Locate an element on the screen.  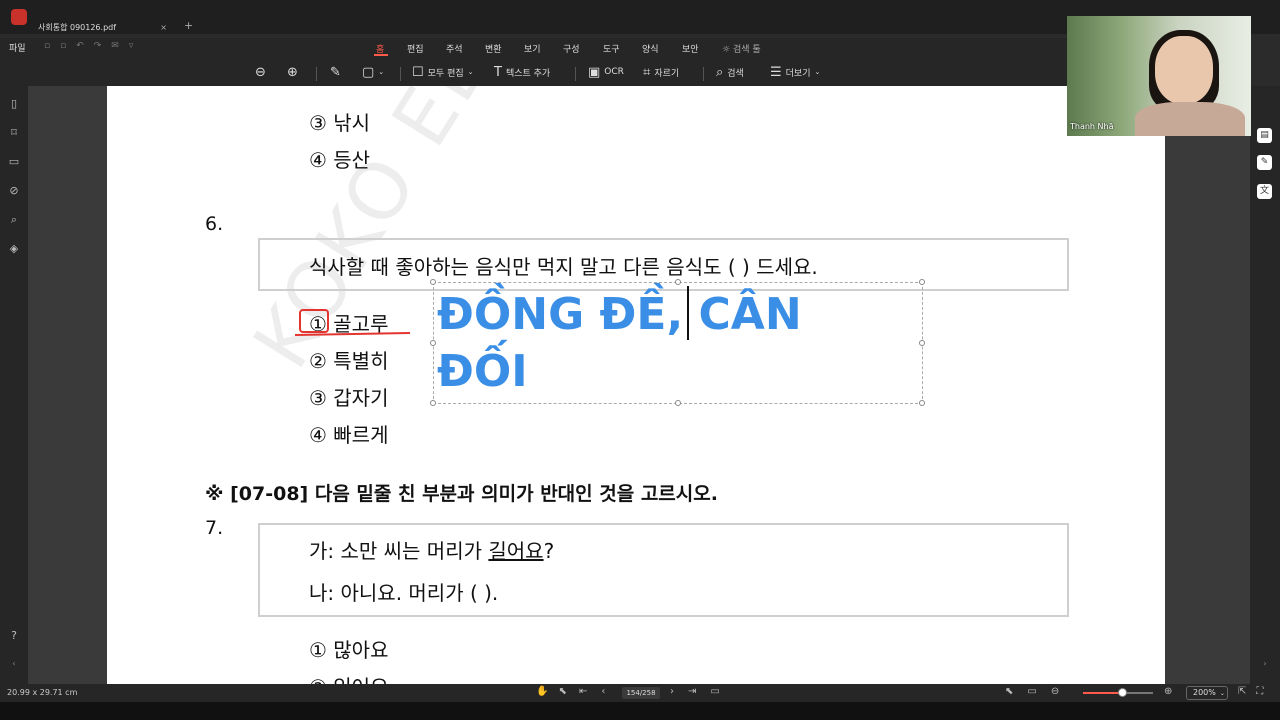
menu-organize: 구성 is located at coordinates (571, 48).